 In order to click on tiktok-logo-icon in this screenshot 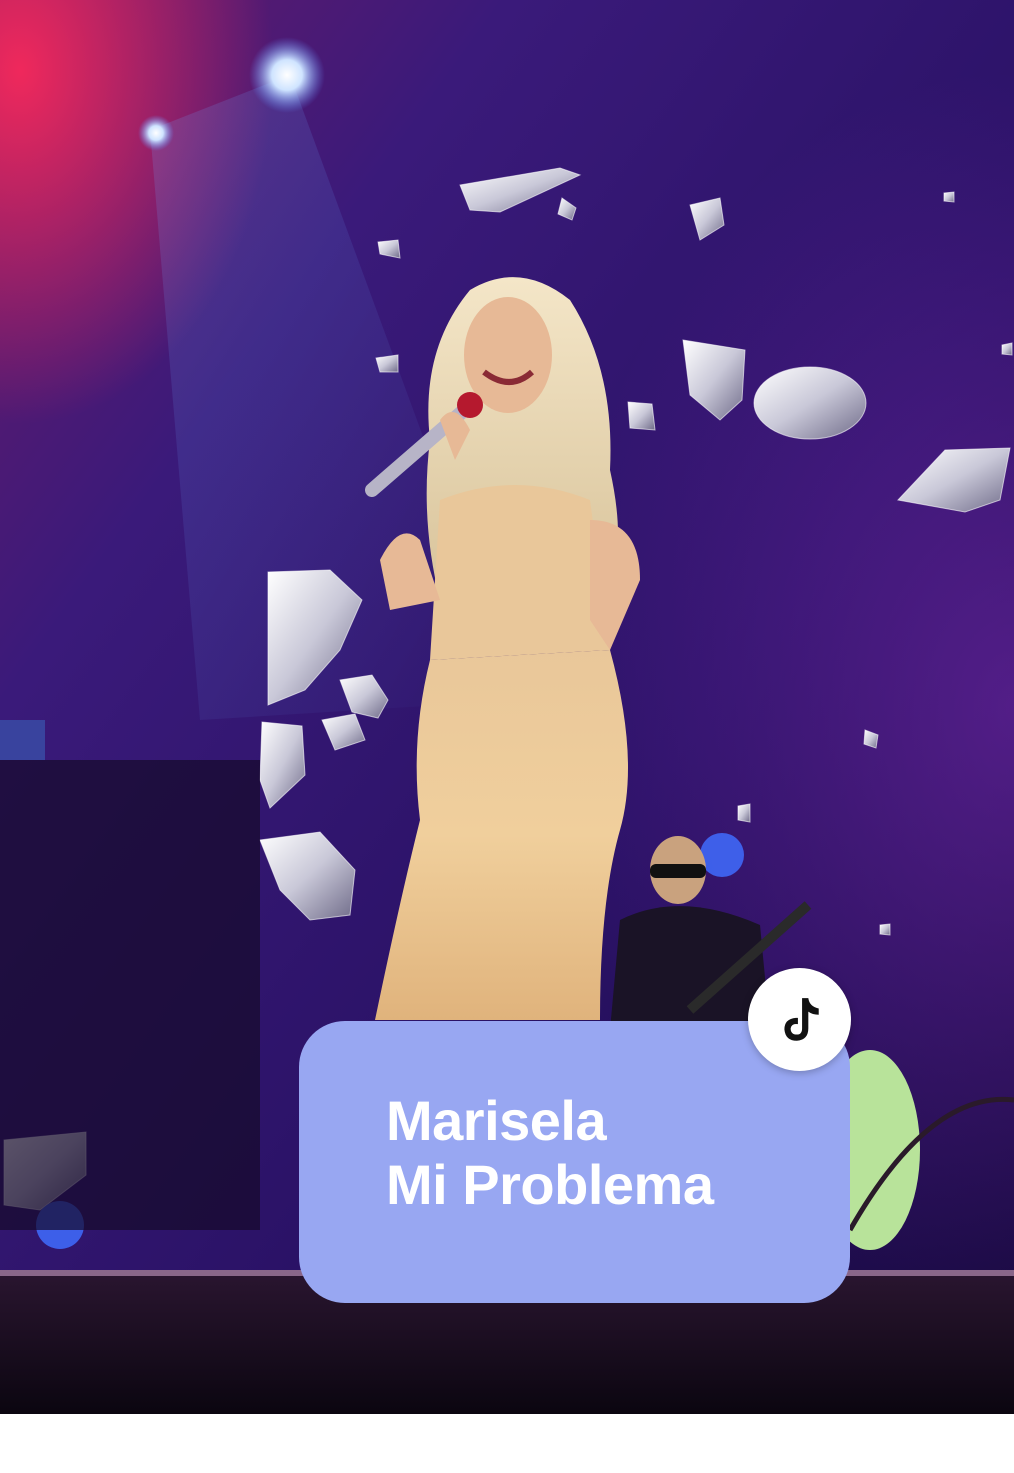, I will do `click(801, 1019)`.